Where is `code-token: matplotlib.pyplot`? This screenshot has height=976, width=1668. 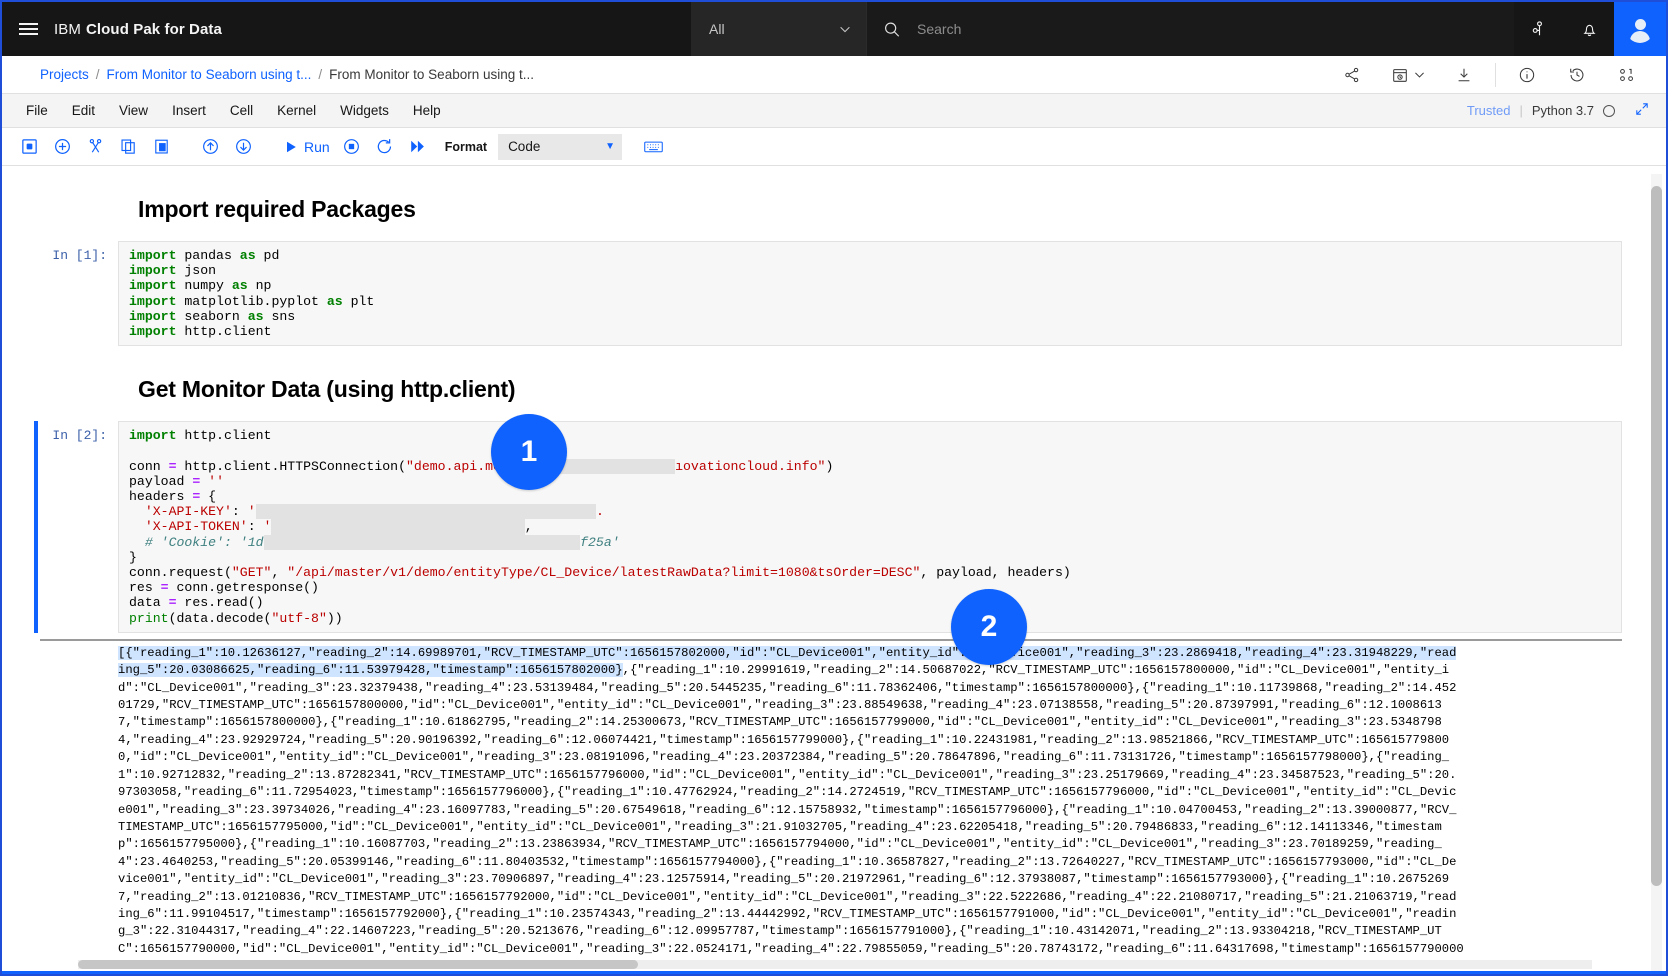
code-token: matplotlib.pyplot is located at coordinates (251, 301).